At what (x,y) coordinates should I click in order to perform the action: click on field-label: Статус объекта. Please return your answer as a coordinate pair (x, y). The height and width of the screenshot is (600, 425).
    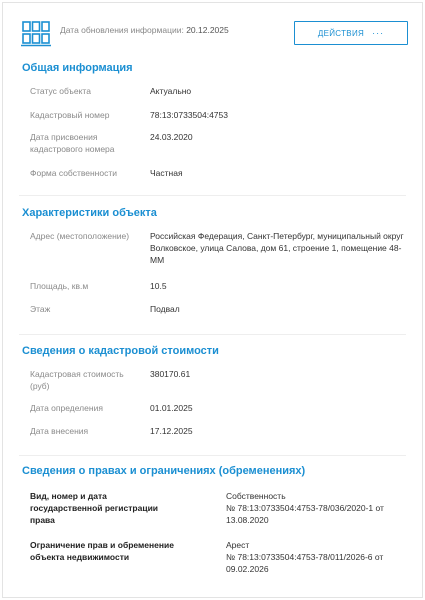
    Looking at the image, I should click on (60, 91).